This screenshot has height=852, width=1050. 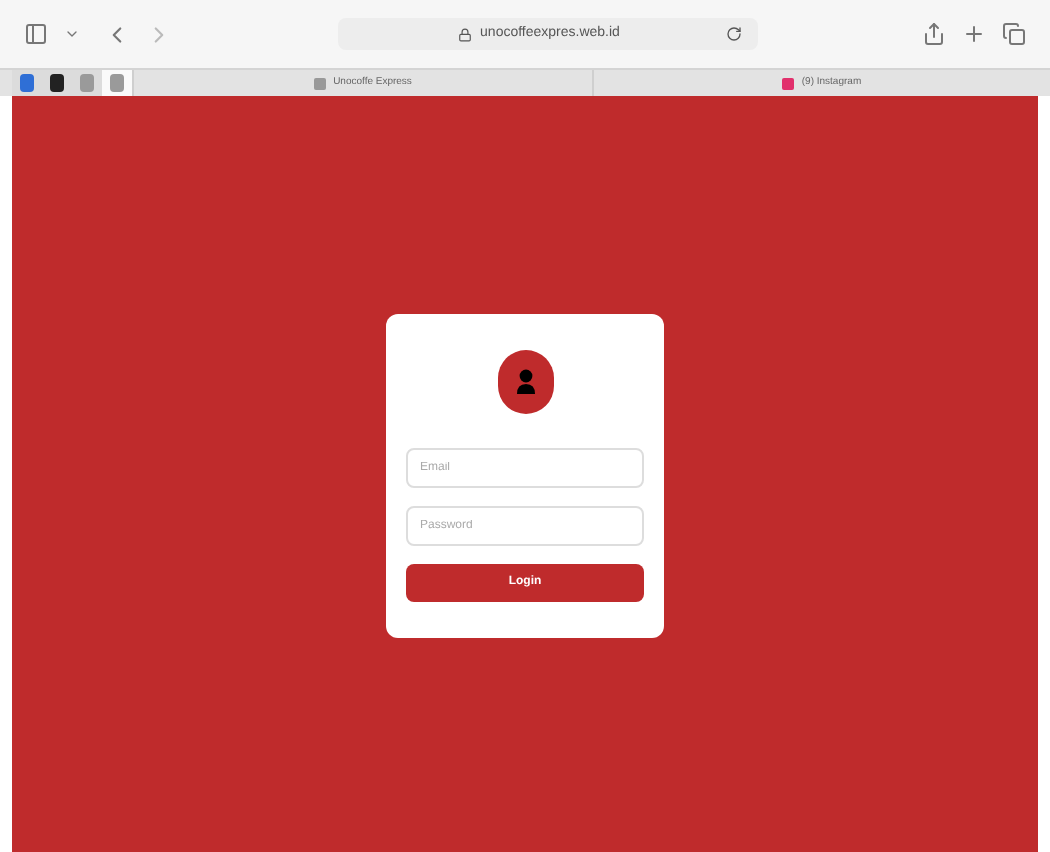 What do you see at coordinates (525, 382) in the screenshot?
I see `avatar-icon` at bounding box center [525, 382].